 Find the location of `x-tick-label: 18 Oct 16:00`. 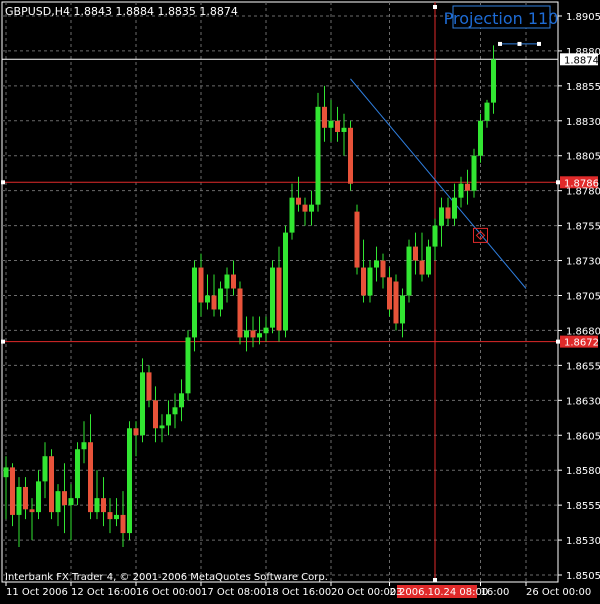

x-tick-label: 18 Oct 16:00 is located at coordinates (298, 592).